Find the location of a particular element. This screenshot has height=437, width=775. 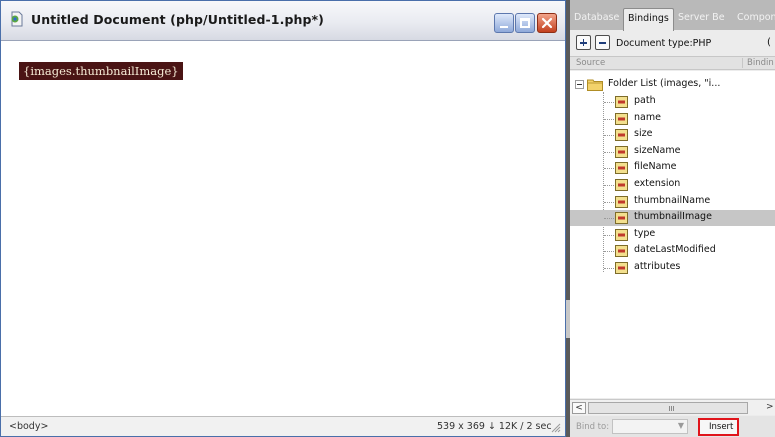

bindings-toolbar: Document type:PHP ( is located at coordinates (672, 43).